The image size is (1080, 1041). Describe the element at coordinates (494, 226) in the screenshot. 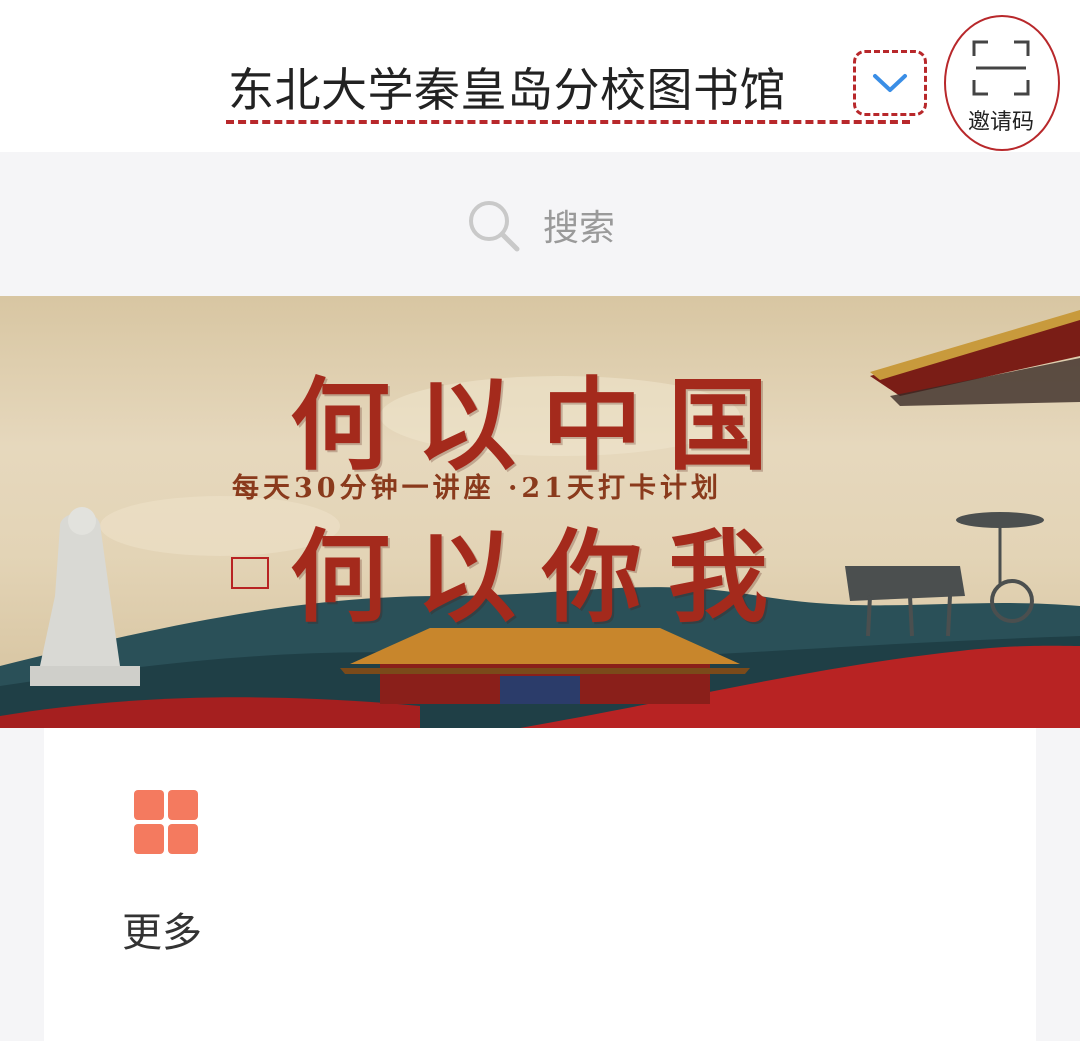

I see `search-icon` at that location.